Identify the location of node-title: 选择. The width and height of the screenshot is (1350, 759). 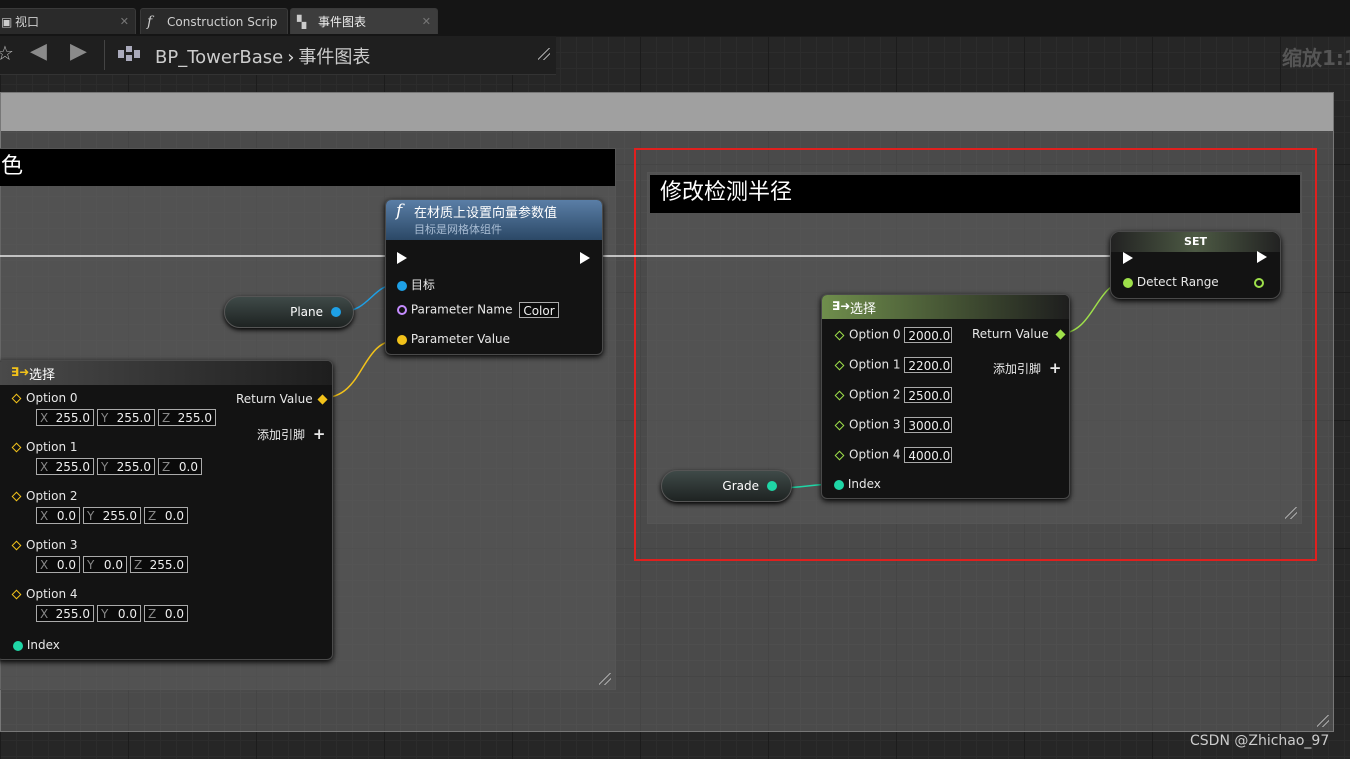
(42, 375).